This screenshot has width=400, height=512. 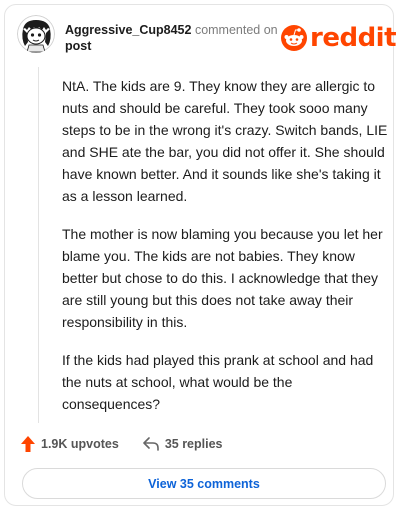 I want to click on replies-button: 35 replies, so click(x=183, y=444).